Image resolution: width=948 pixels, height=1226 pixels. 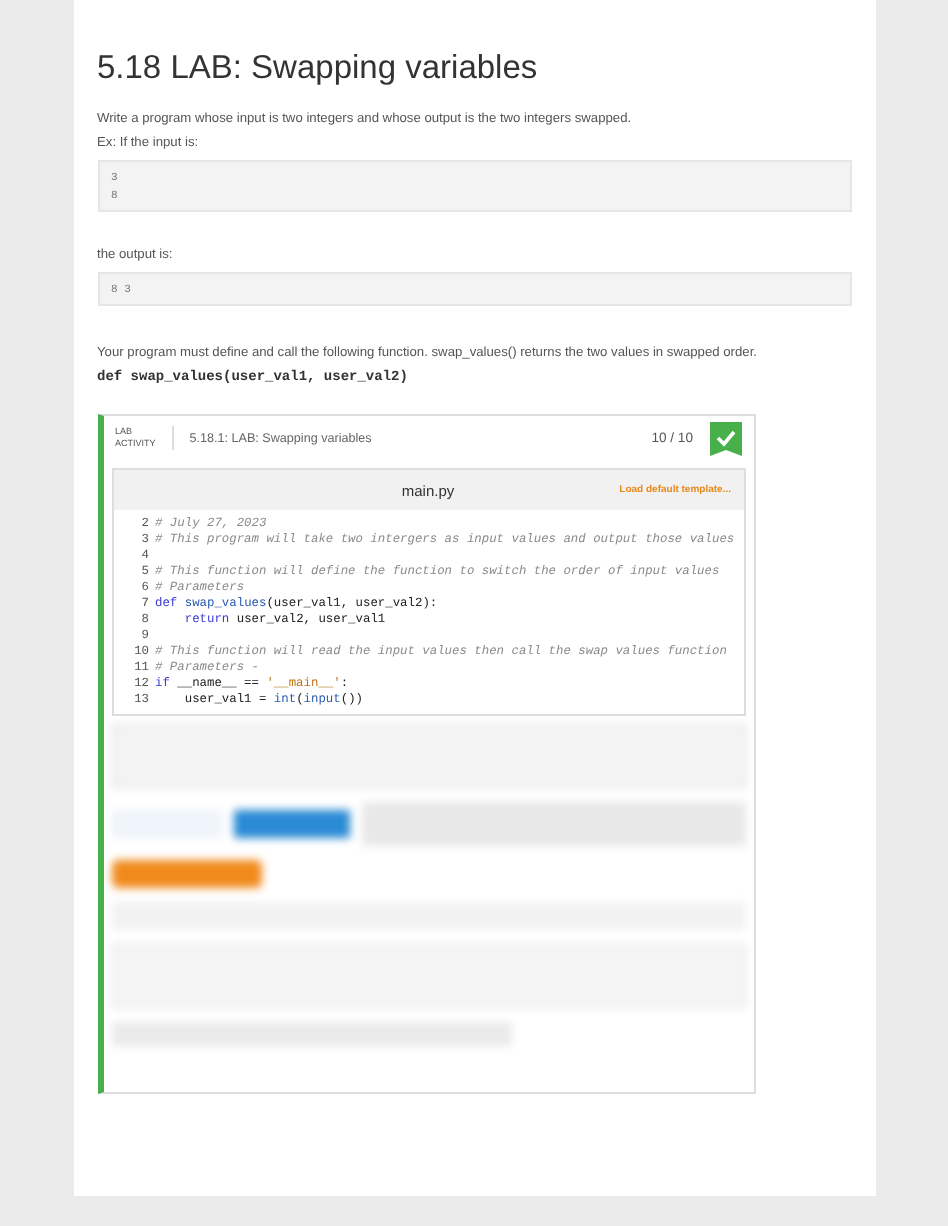 I want to click on code-editor, so click(x=428, y=592).